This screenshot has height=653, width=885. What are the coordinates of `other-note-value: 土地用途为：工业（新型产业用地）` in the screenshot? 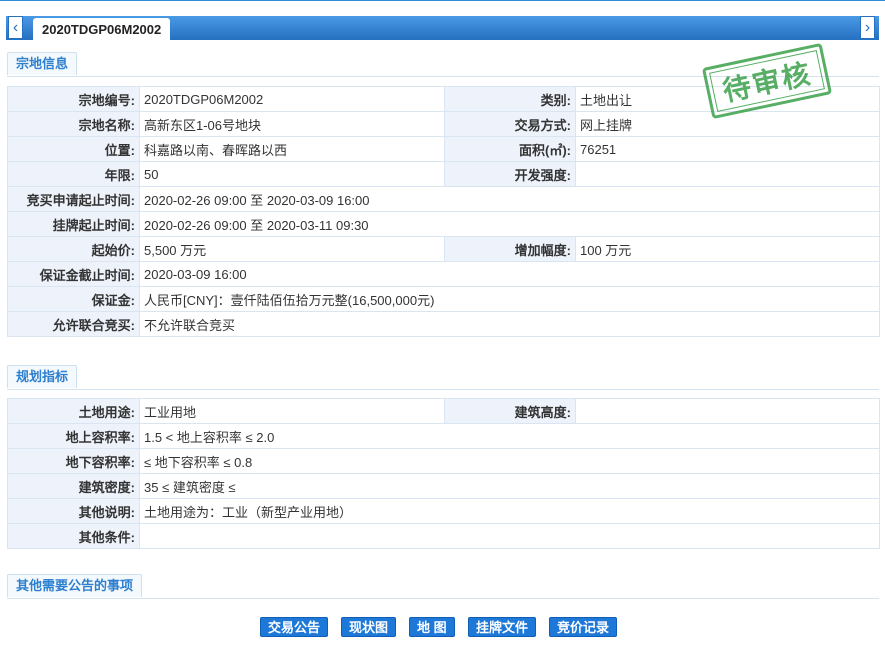 It's located at (509, 511).